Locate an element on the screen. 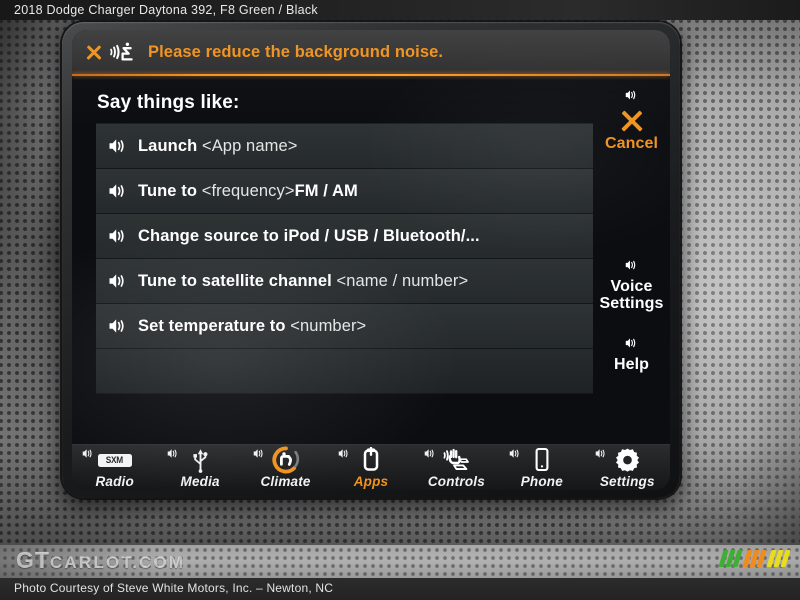  voice-settings-button: Voice Settings is located at coordinates (631, 285).